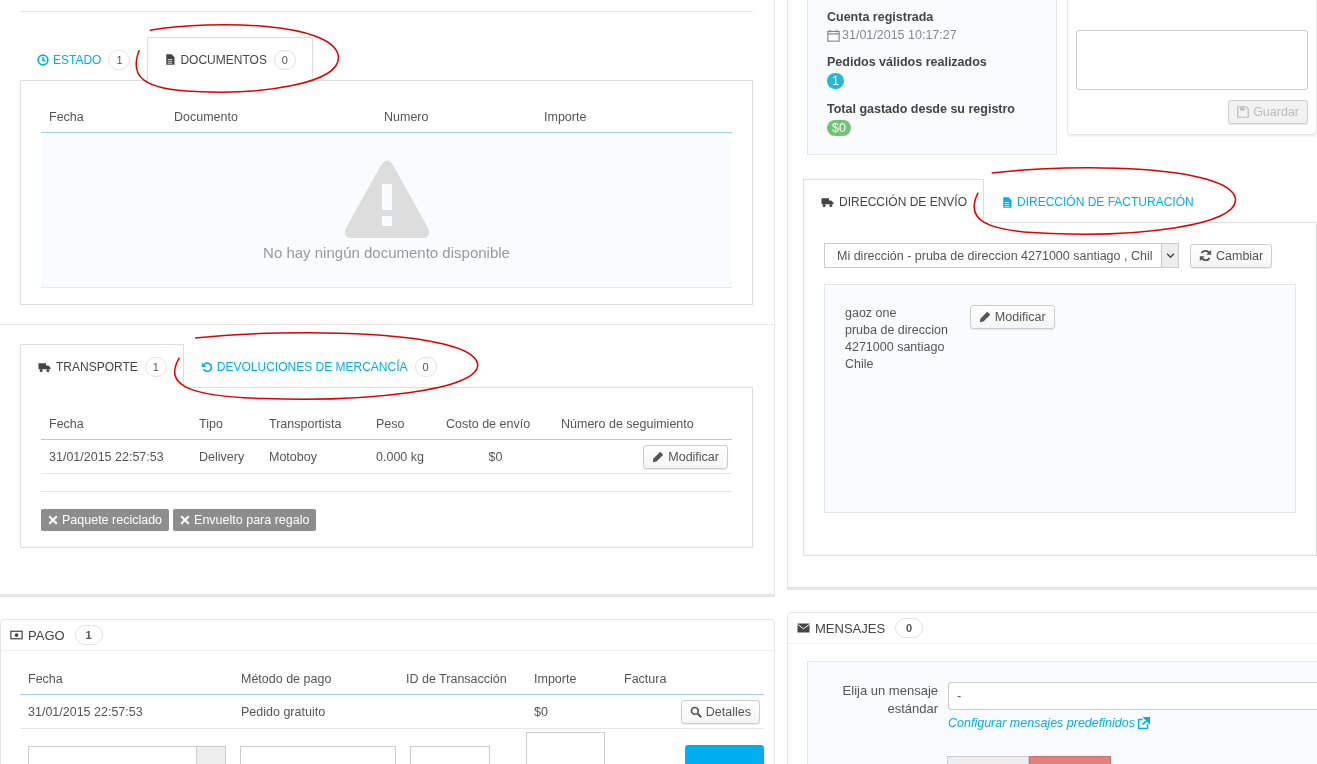 The height and width of the screenshot is (764, 1317). I want to click on message-select: -, so click(1132, 696).